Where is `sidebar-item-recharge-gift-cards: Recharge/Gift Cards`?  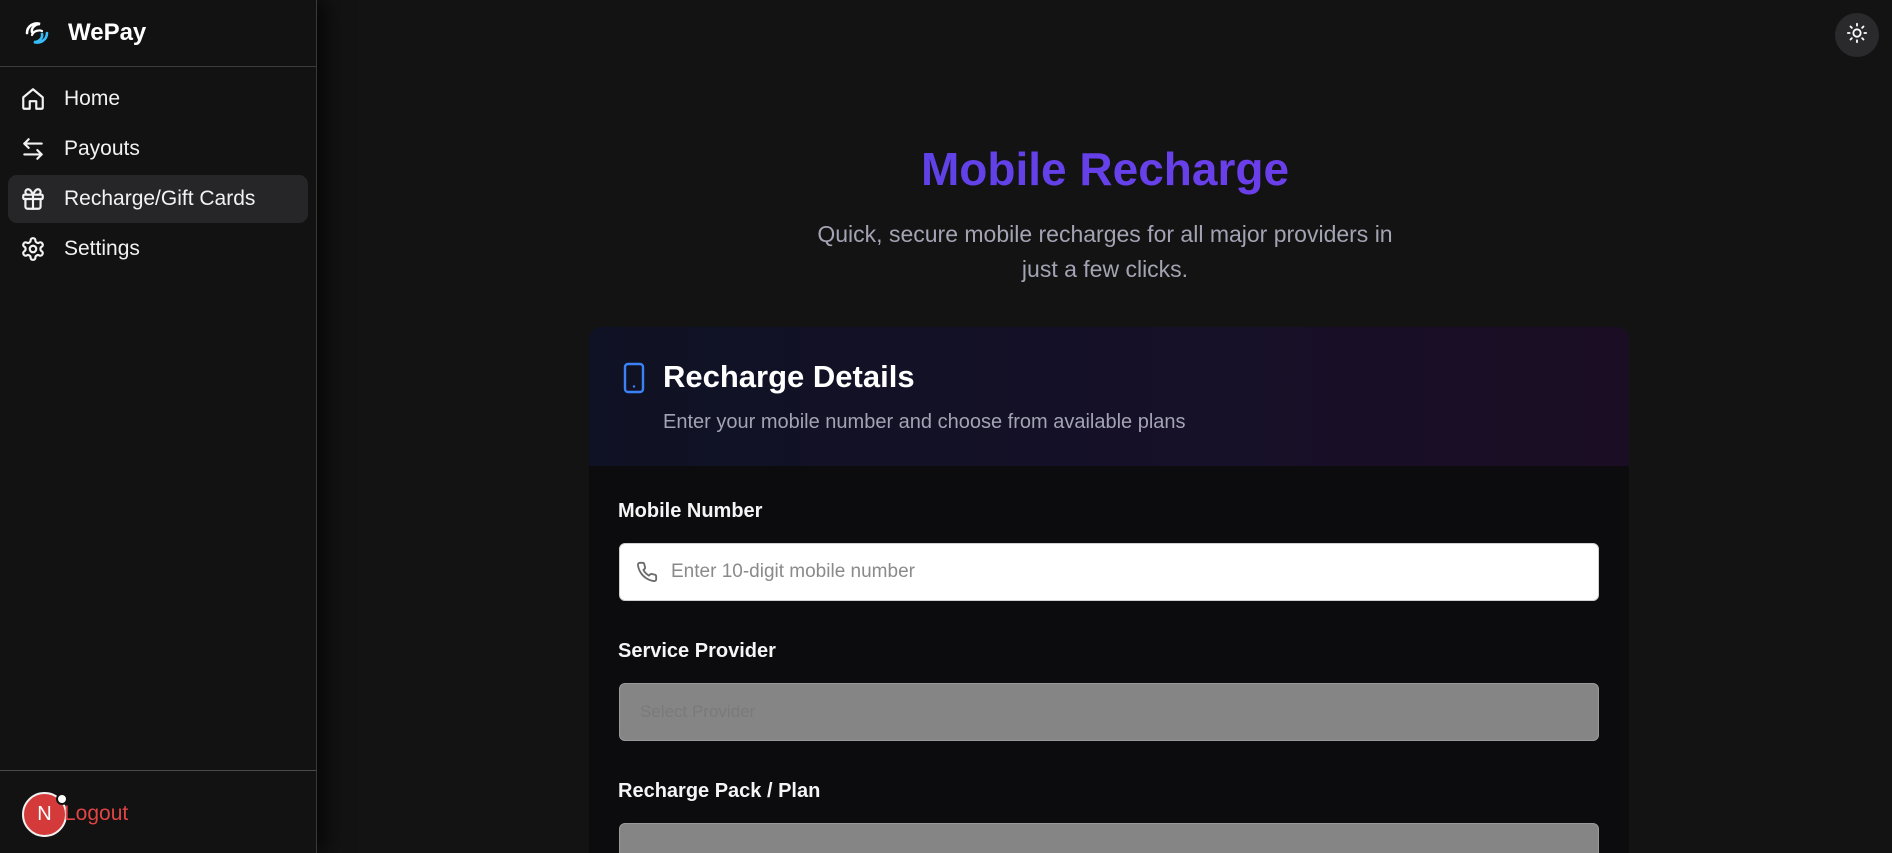
sidebar-item-recharge-gift-cards: Recharge/Gift Cards is located at coordinates (158, 199).